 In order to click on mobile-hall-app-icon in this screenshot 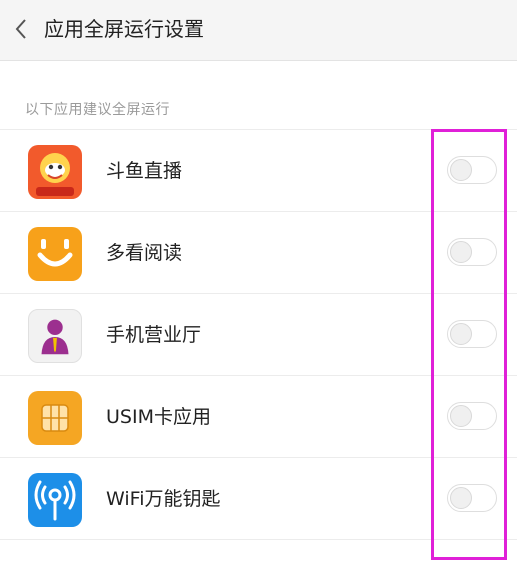, I will do `click(55, 336)`.